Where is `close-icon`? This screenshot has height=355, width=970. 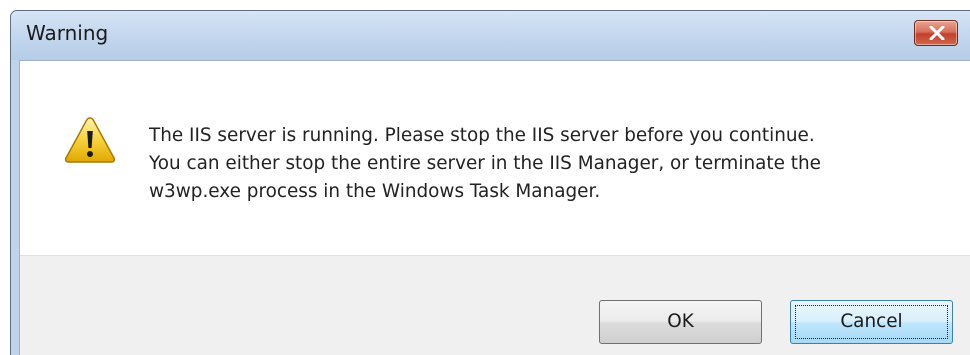
close-icon is located at coordinates (937, 33).